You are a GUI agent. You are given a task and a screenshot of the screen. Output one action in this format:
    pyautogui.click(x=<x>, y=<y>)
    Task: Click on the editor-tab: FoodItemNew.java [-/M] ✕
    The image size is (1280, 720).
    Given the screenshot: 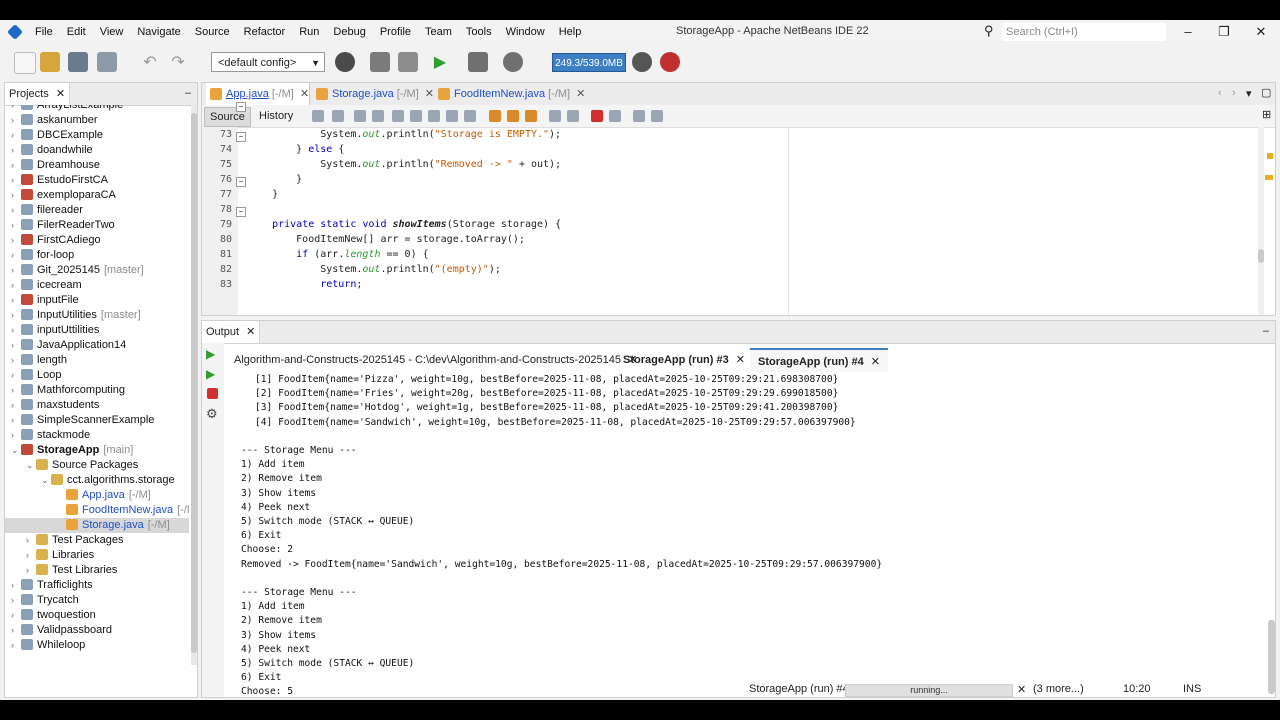 What is the action you would take?
    pyautogui.click(x=509, y=94)
    